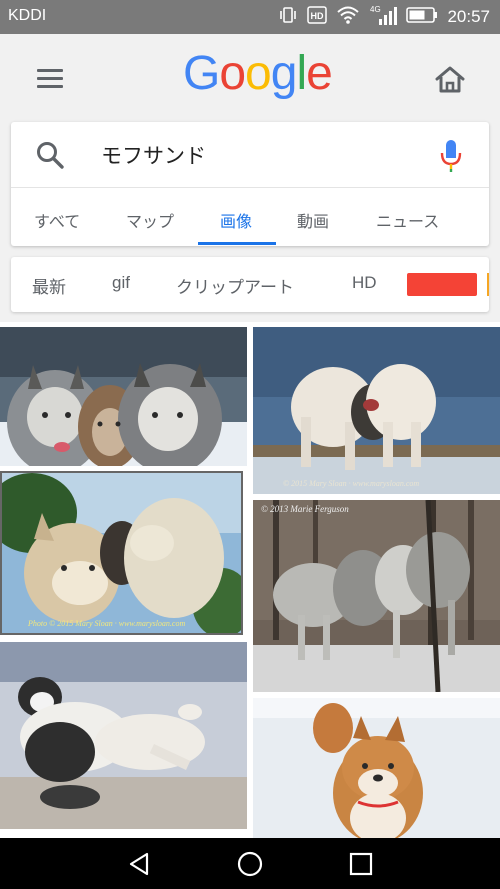 The height and width of the screenshot is (889, 500). Describe the element at coordinates (383, 17) in the screenshot. I see `signal-icon: 4G` at that location.